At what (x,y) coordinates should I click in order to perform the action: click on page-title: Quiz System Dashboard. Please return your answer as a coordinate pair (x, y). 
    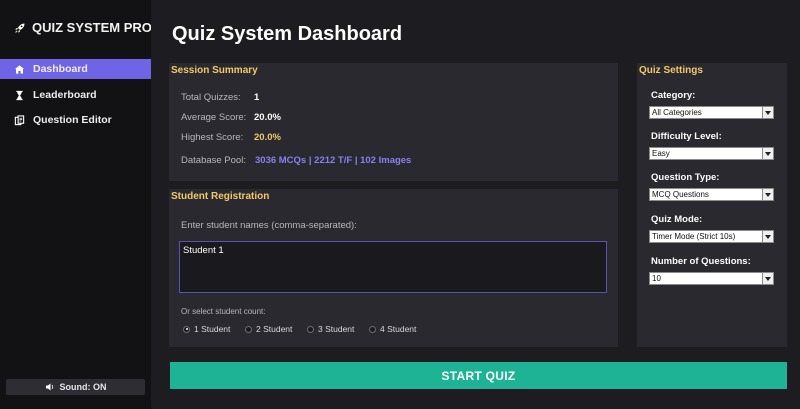
    Looking at the image, I should click on (287, 34).